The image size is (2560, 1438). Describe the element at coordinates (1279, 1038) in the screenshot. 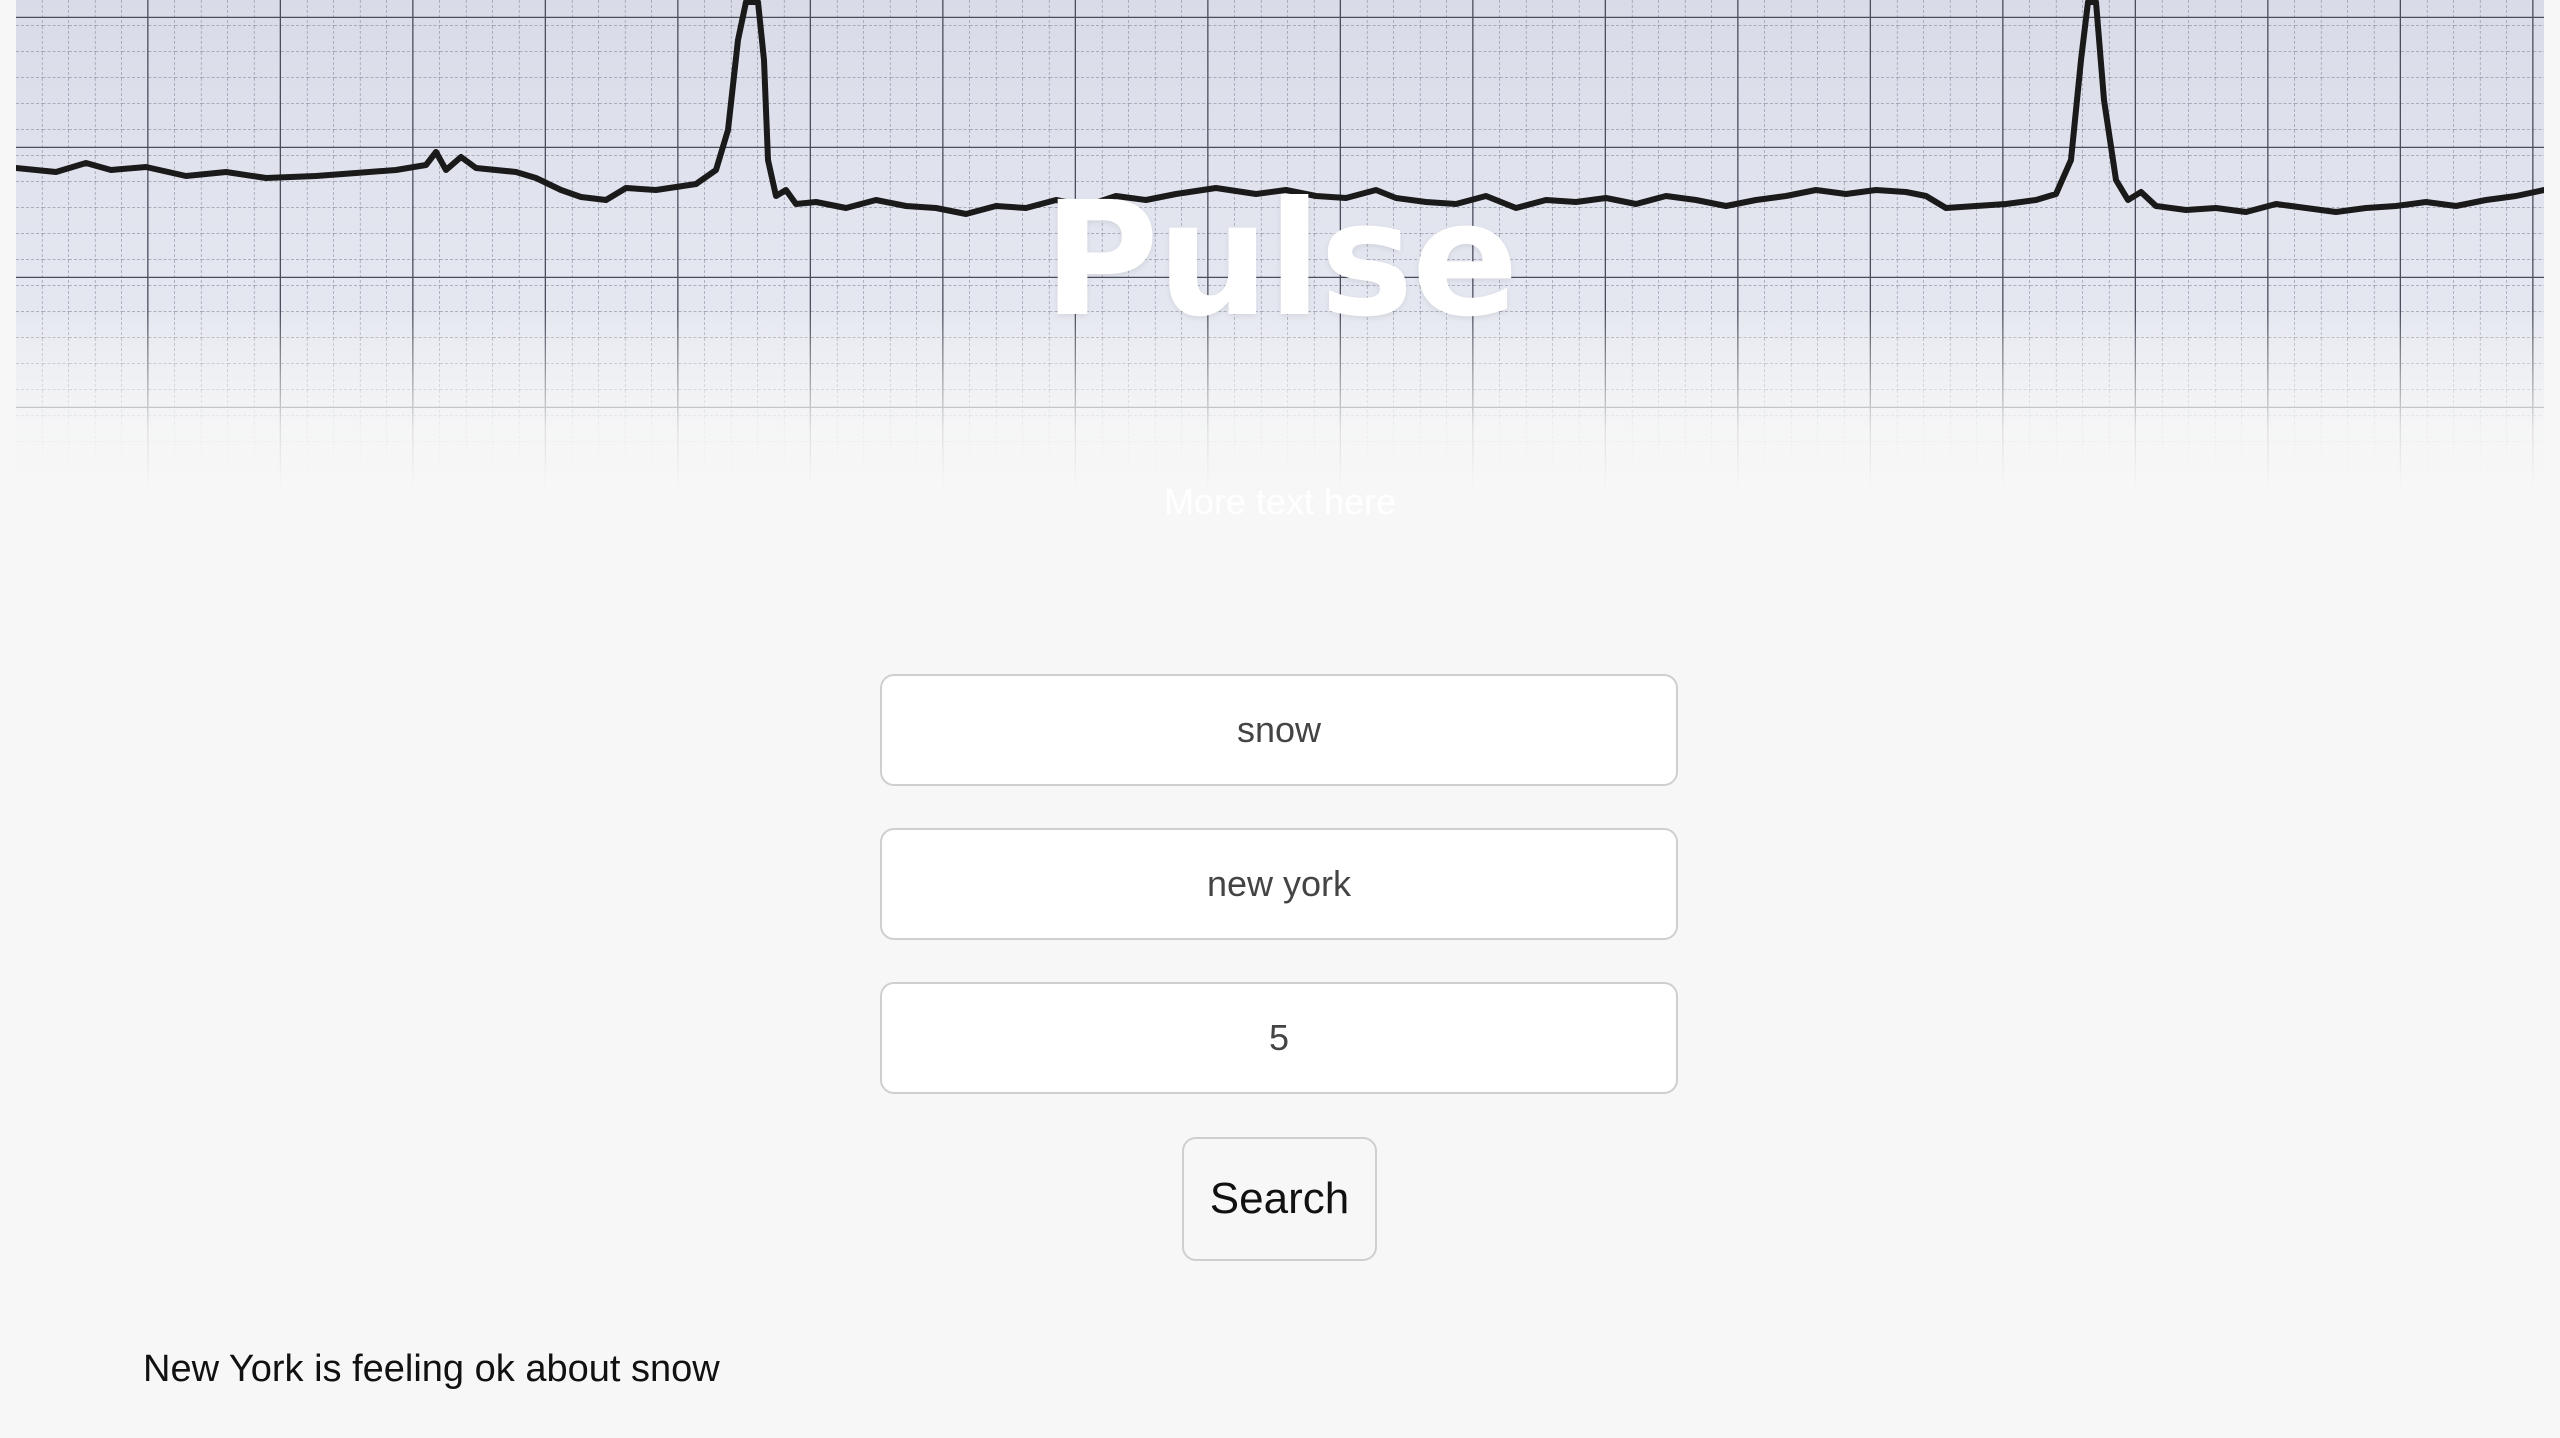

I see `count-input` at that location.